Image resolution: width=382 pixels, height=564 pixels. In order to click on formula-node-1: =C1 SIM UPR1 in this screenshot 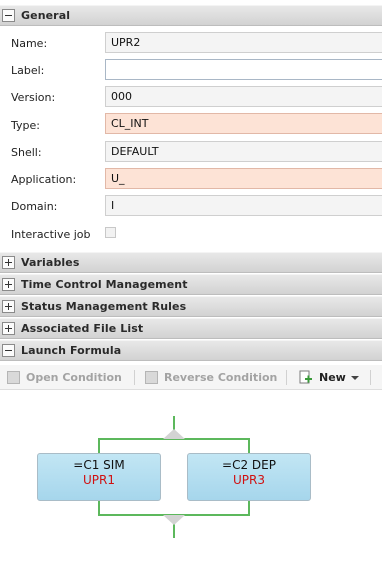, I will do `click(99, 477)`.